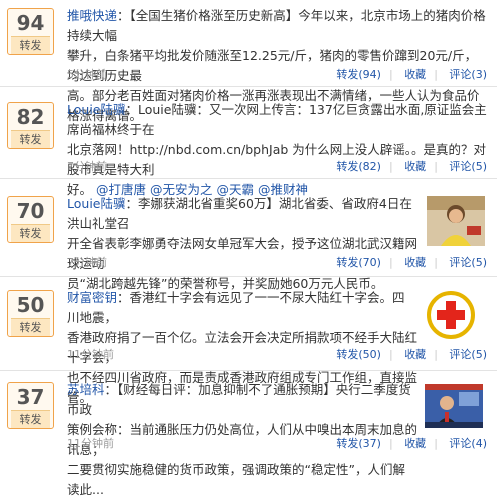 Image resolution: width=497 pixels, height=500 pixels. What do you see at coordinates (456, 221) in the screenshot?
I see `person-photo-thumbnail` at bounding box center [456, 221].